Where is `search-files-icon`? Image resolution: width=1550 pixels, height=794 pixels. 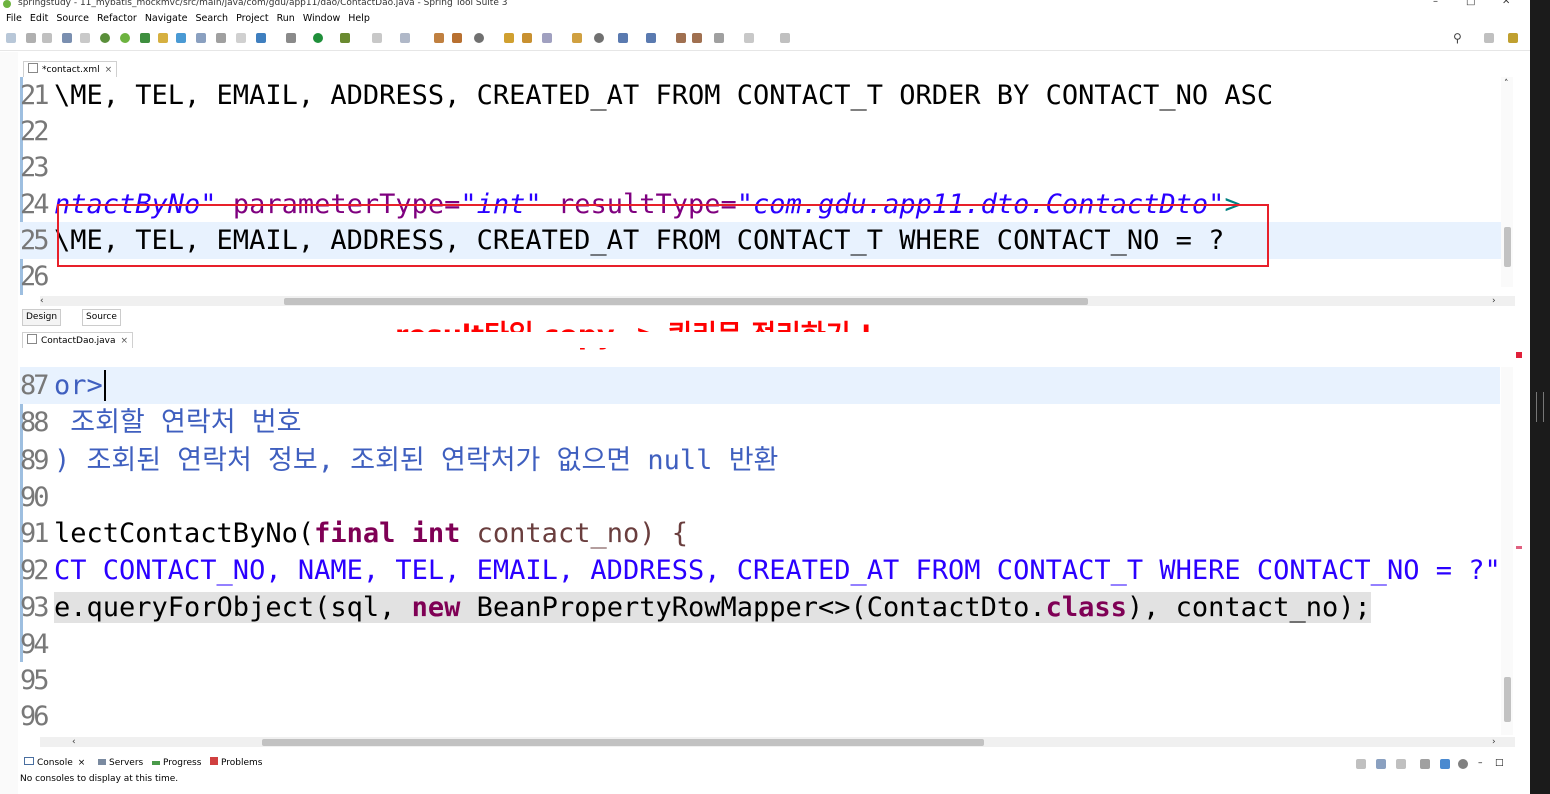 search-files-icon is located at coordinates (439, 38).